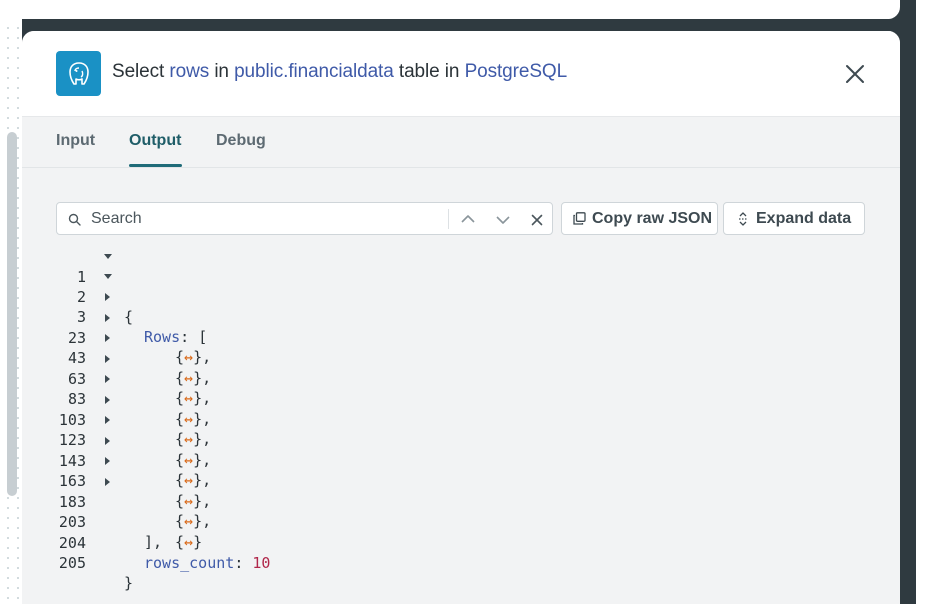 The image size is (936, 604). Describe the element at coordinates (429, 71) in the screenshot. I see `title-table-in: table in` at that location.